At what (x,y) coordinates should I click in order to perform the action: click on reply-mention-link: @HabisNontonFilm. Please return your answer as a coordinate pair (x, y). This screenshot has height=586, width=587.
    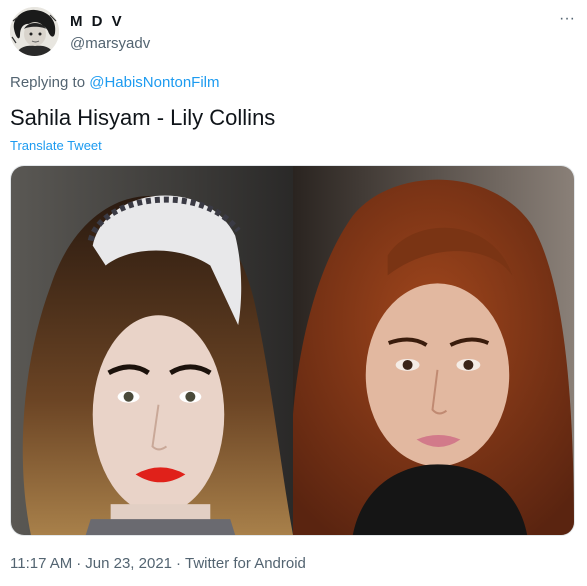
    Looking at the image, I should click on (154, 82).